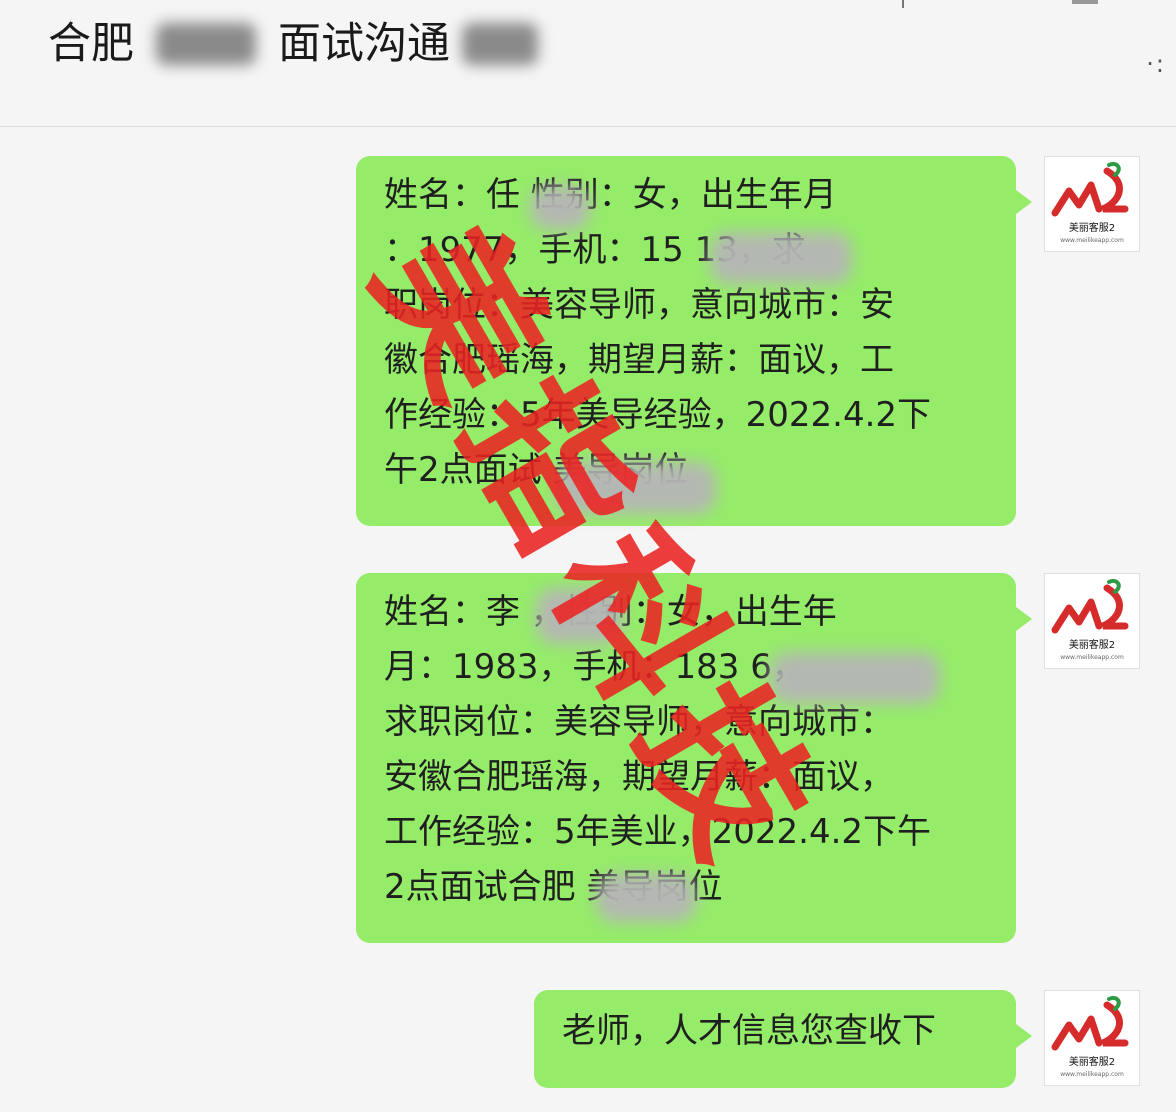  Describe the element at coordinates (588, 63) in the screenshot. I see `chat-header: 合肥 面试沟通 ·:` at that location.